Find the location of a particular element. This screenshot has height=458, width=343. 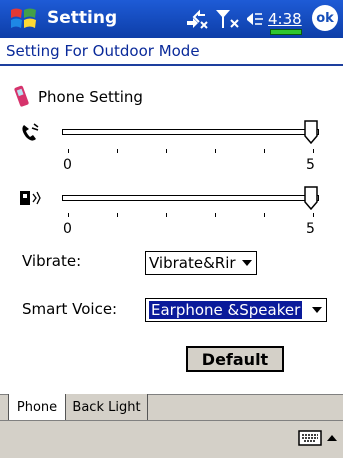

smart-voice-label: Smart Voice: is located at coordinates (70, 309).